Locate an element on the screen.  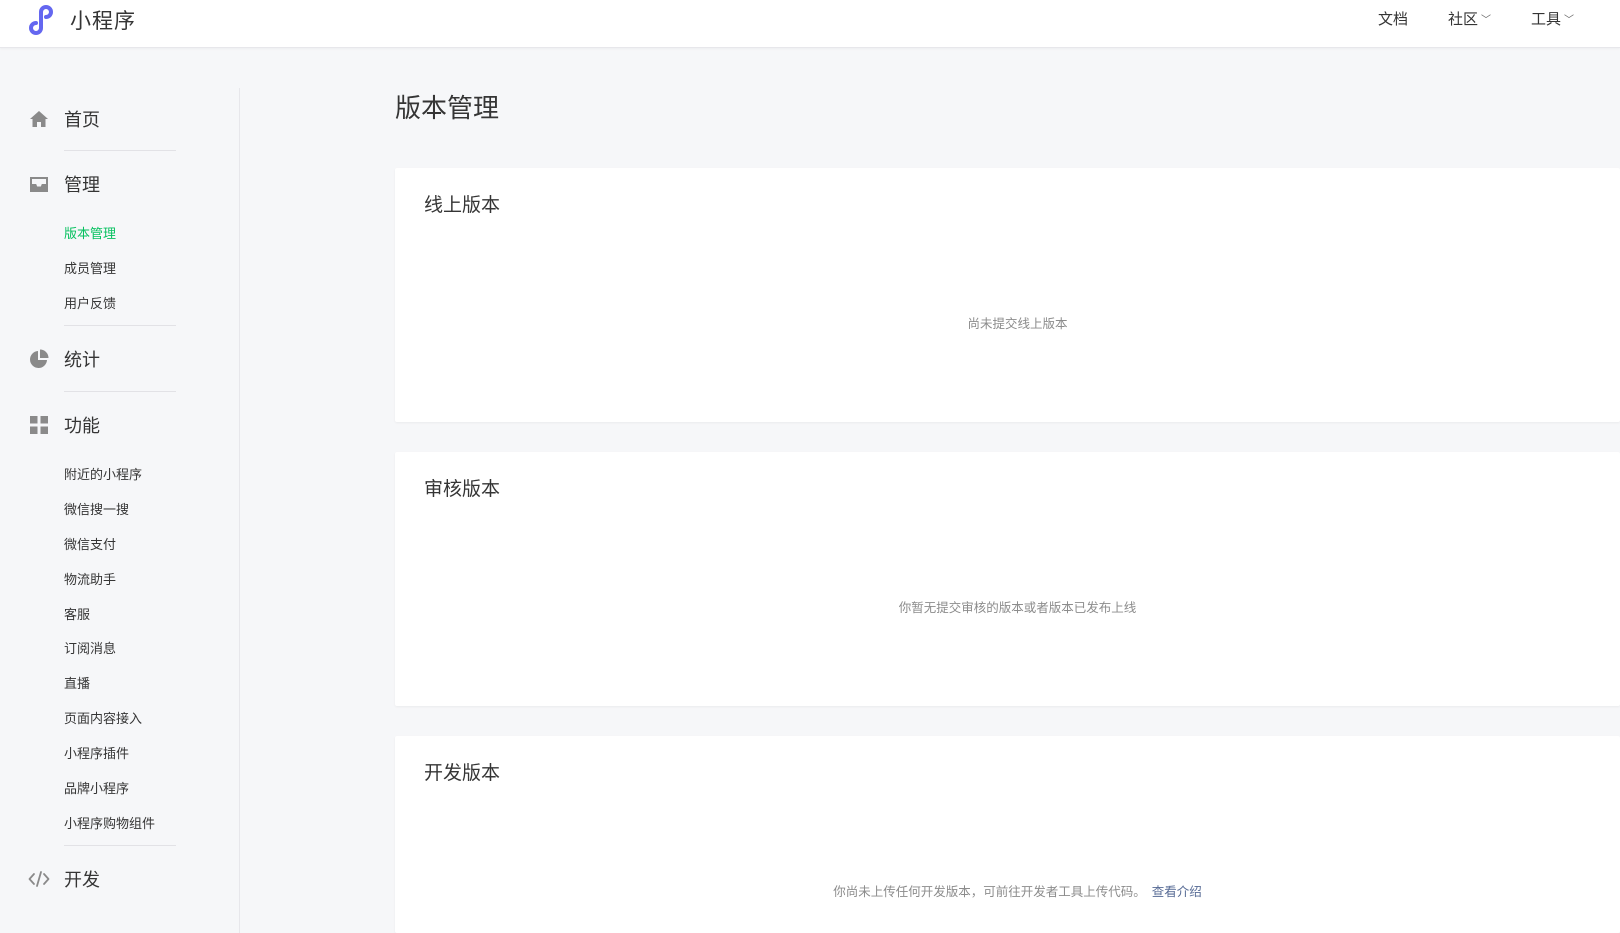
page-title: 版本管理 is located at coordinates (447, 109).